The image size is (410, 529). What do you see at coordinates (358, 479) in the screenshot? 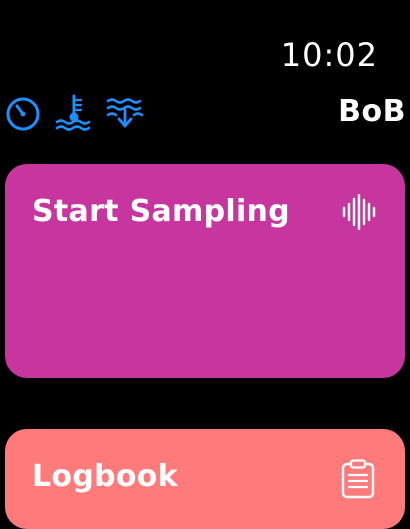
I see `clipboard-icon` at bounding box center [358, 479].